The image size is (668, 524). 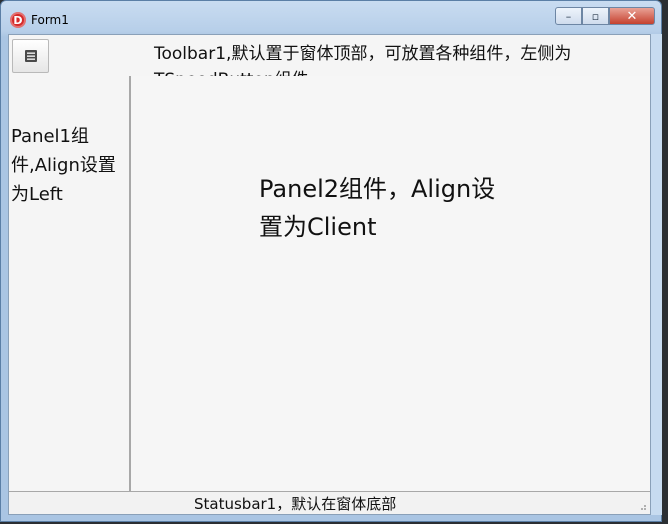 What do you see at coordinates (70, 284) in the screenshot?
I see `panel1: Panel1组件,Align设置为Left` at bounding box center [70, 284].